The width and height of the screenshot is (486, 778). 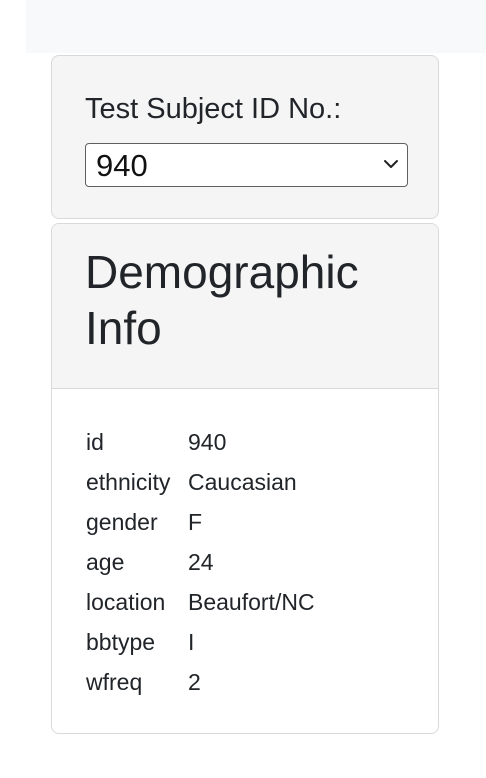 What do you see at coordinates (126, 601) in the screenshot?
I see `info-key: location` at bounding box center [126, 601].